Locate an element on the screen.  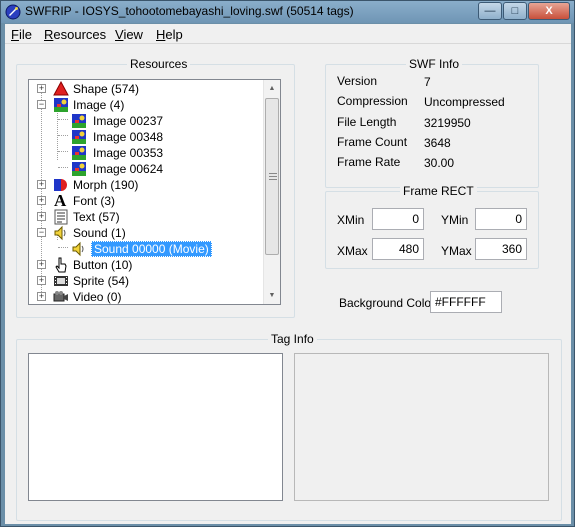
tree-item-image: − Image (4) is located at coordinates (147, 105).